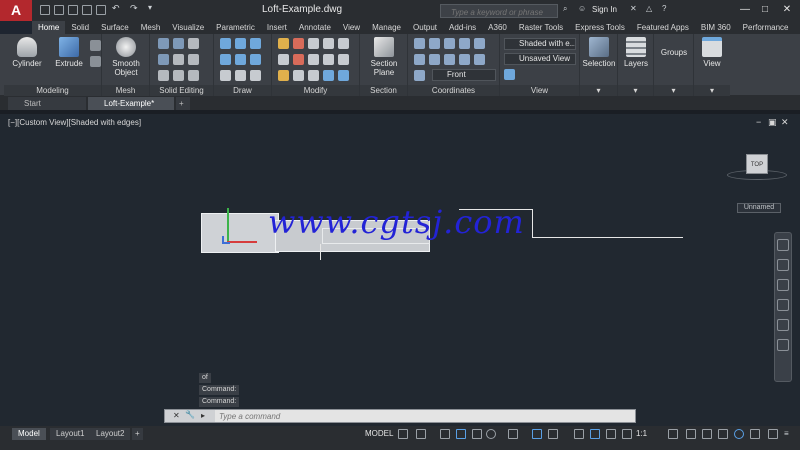 The height and width of the screenshot is (450, 800). I want to click on ribbon-tab-performance: Performance, so click(766, 27).